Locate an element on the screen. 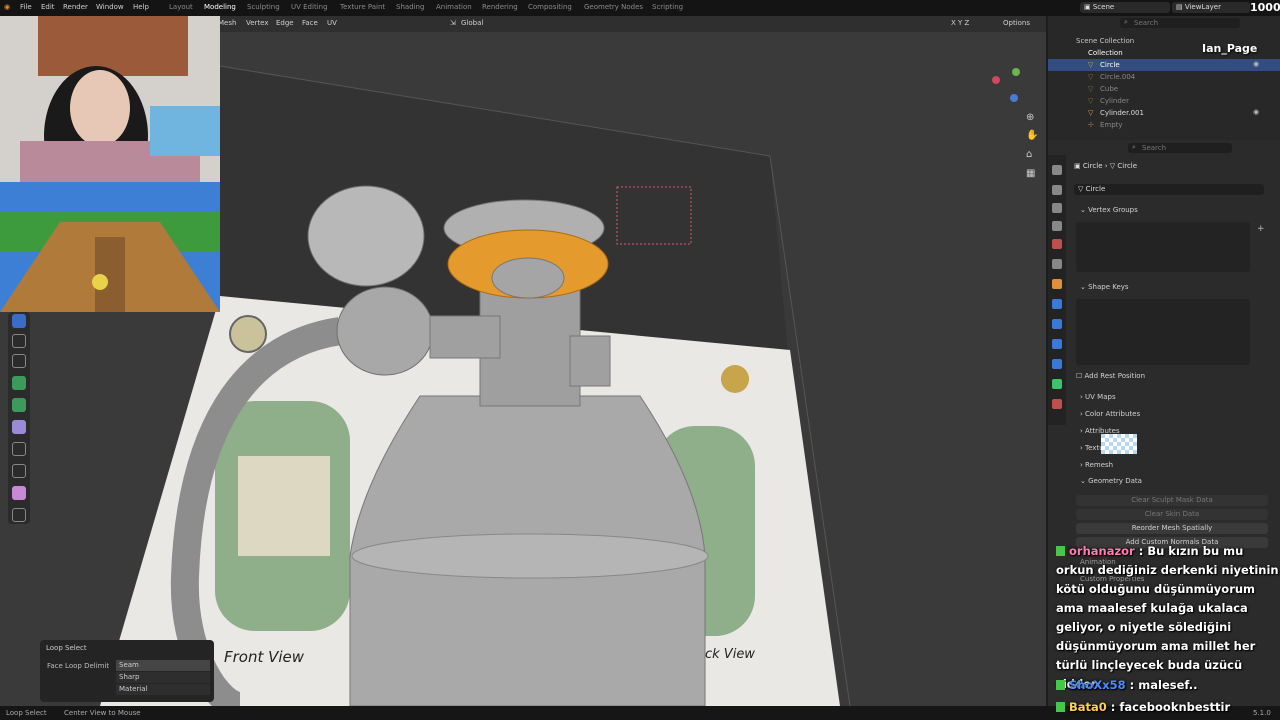 The height and width of the screenshot is (720, 1280). tab-uv-editing: UV Editing is located at coordinates (309, 7).